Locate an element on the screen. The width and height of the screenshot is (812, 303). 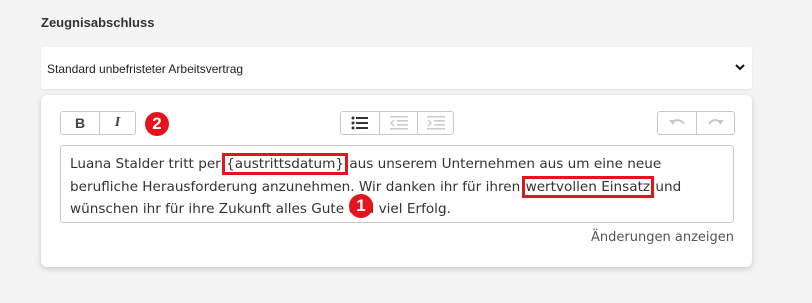
annotation-badge-2: 2 is located at coordinates (157, 124).